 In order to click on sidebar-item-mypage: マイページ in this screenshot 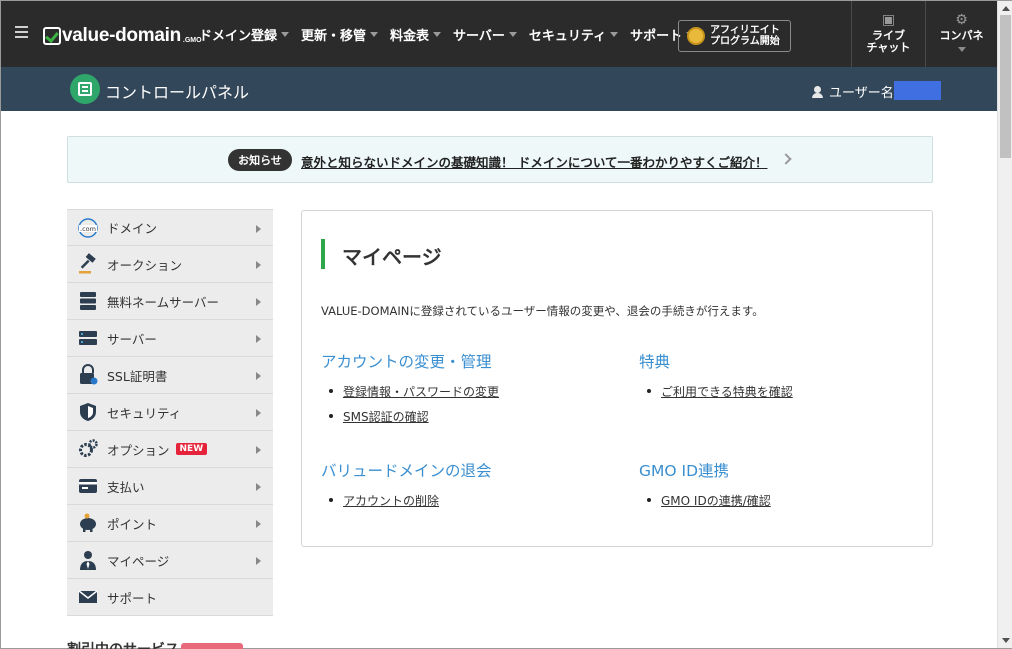, I will do `click(170, 560)`.